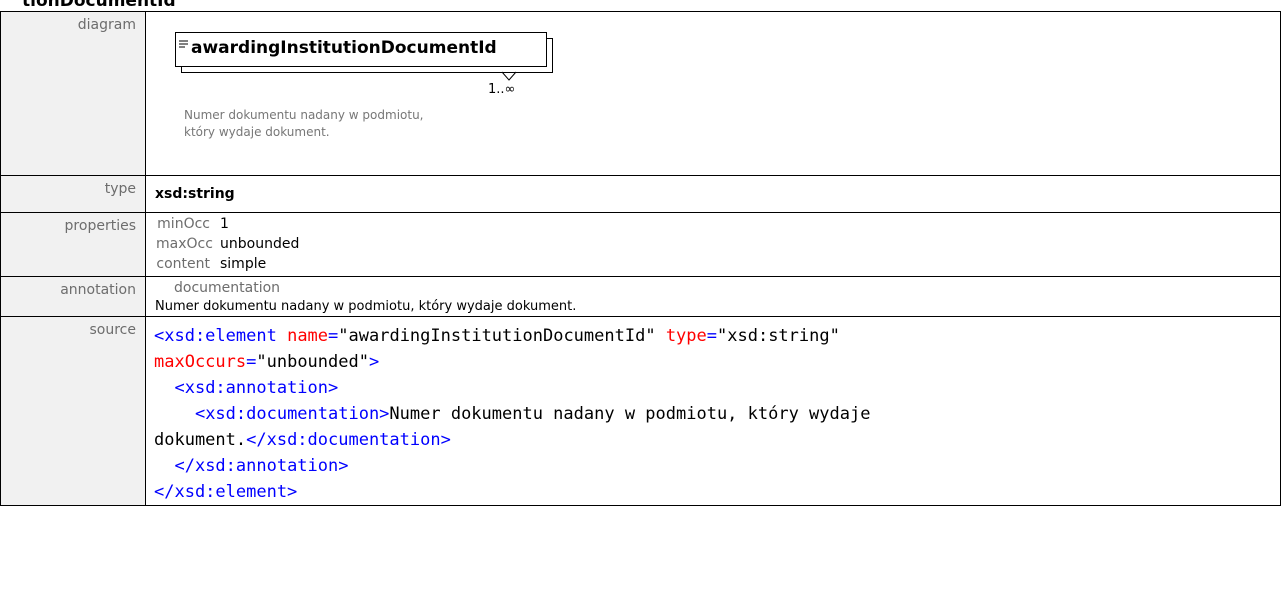 This screenshot has width=1283, height=612. I want to click on diagram-doc-line: który wydaje dokument., so click(257, 132).